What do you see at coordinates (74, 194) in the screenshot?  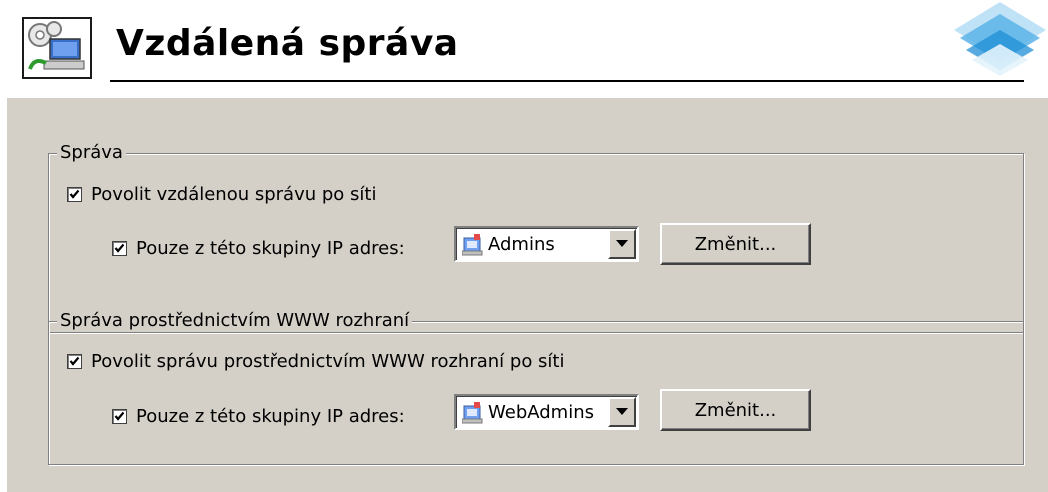 I see `enable-remote-admin-checkbox` at bounding box center [74, 194].